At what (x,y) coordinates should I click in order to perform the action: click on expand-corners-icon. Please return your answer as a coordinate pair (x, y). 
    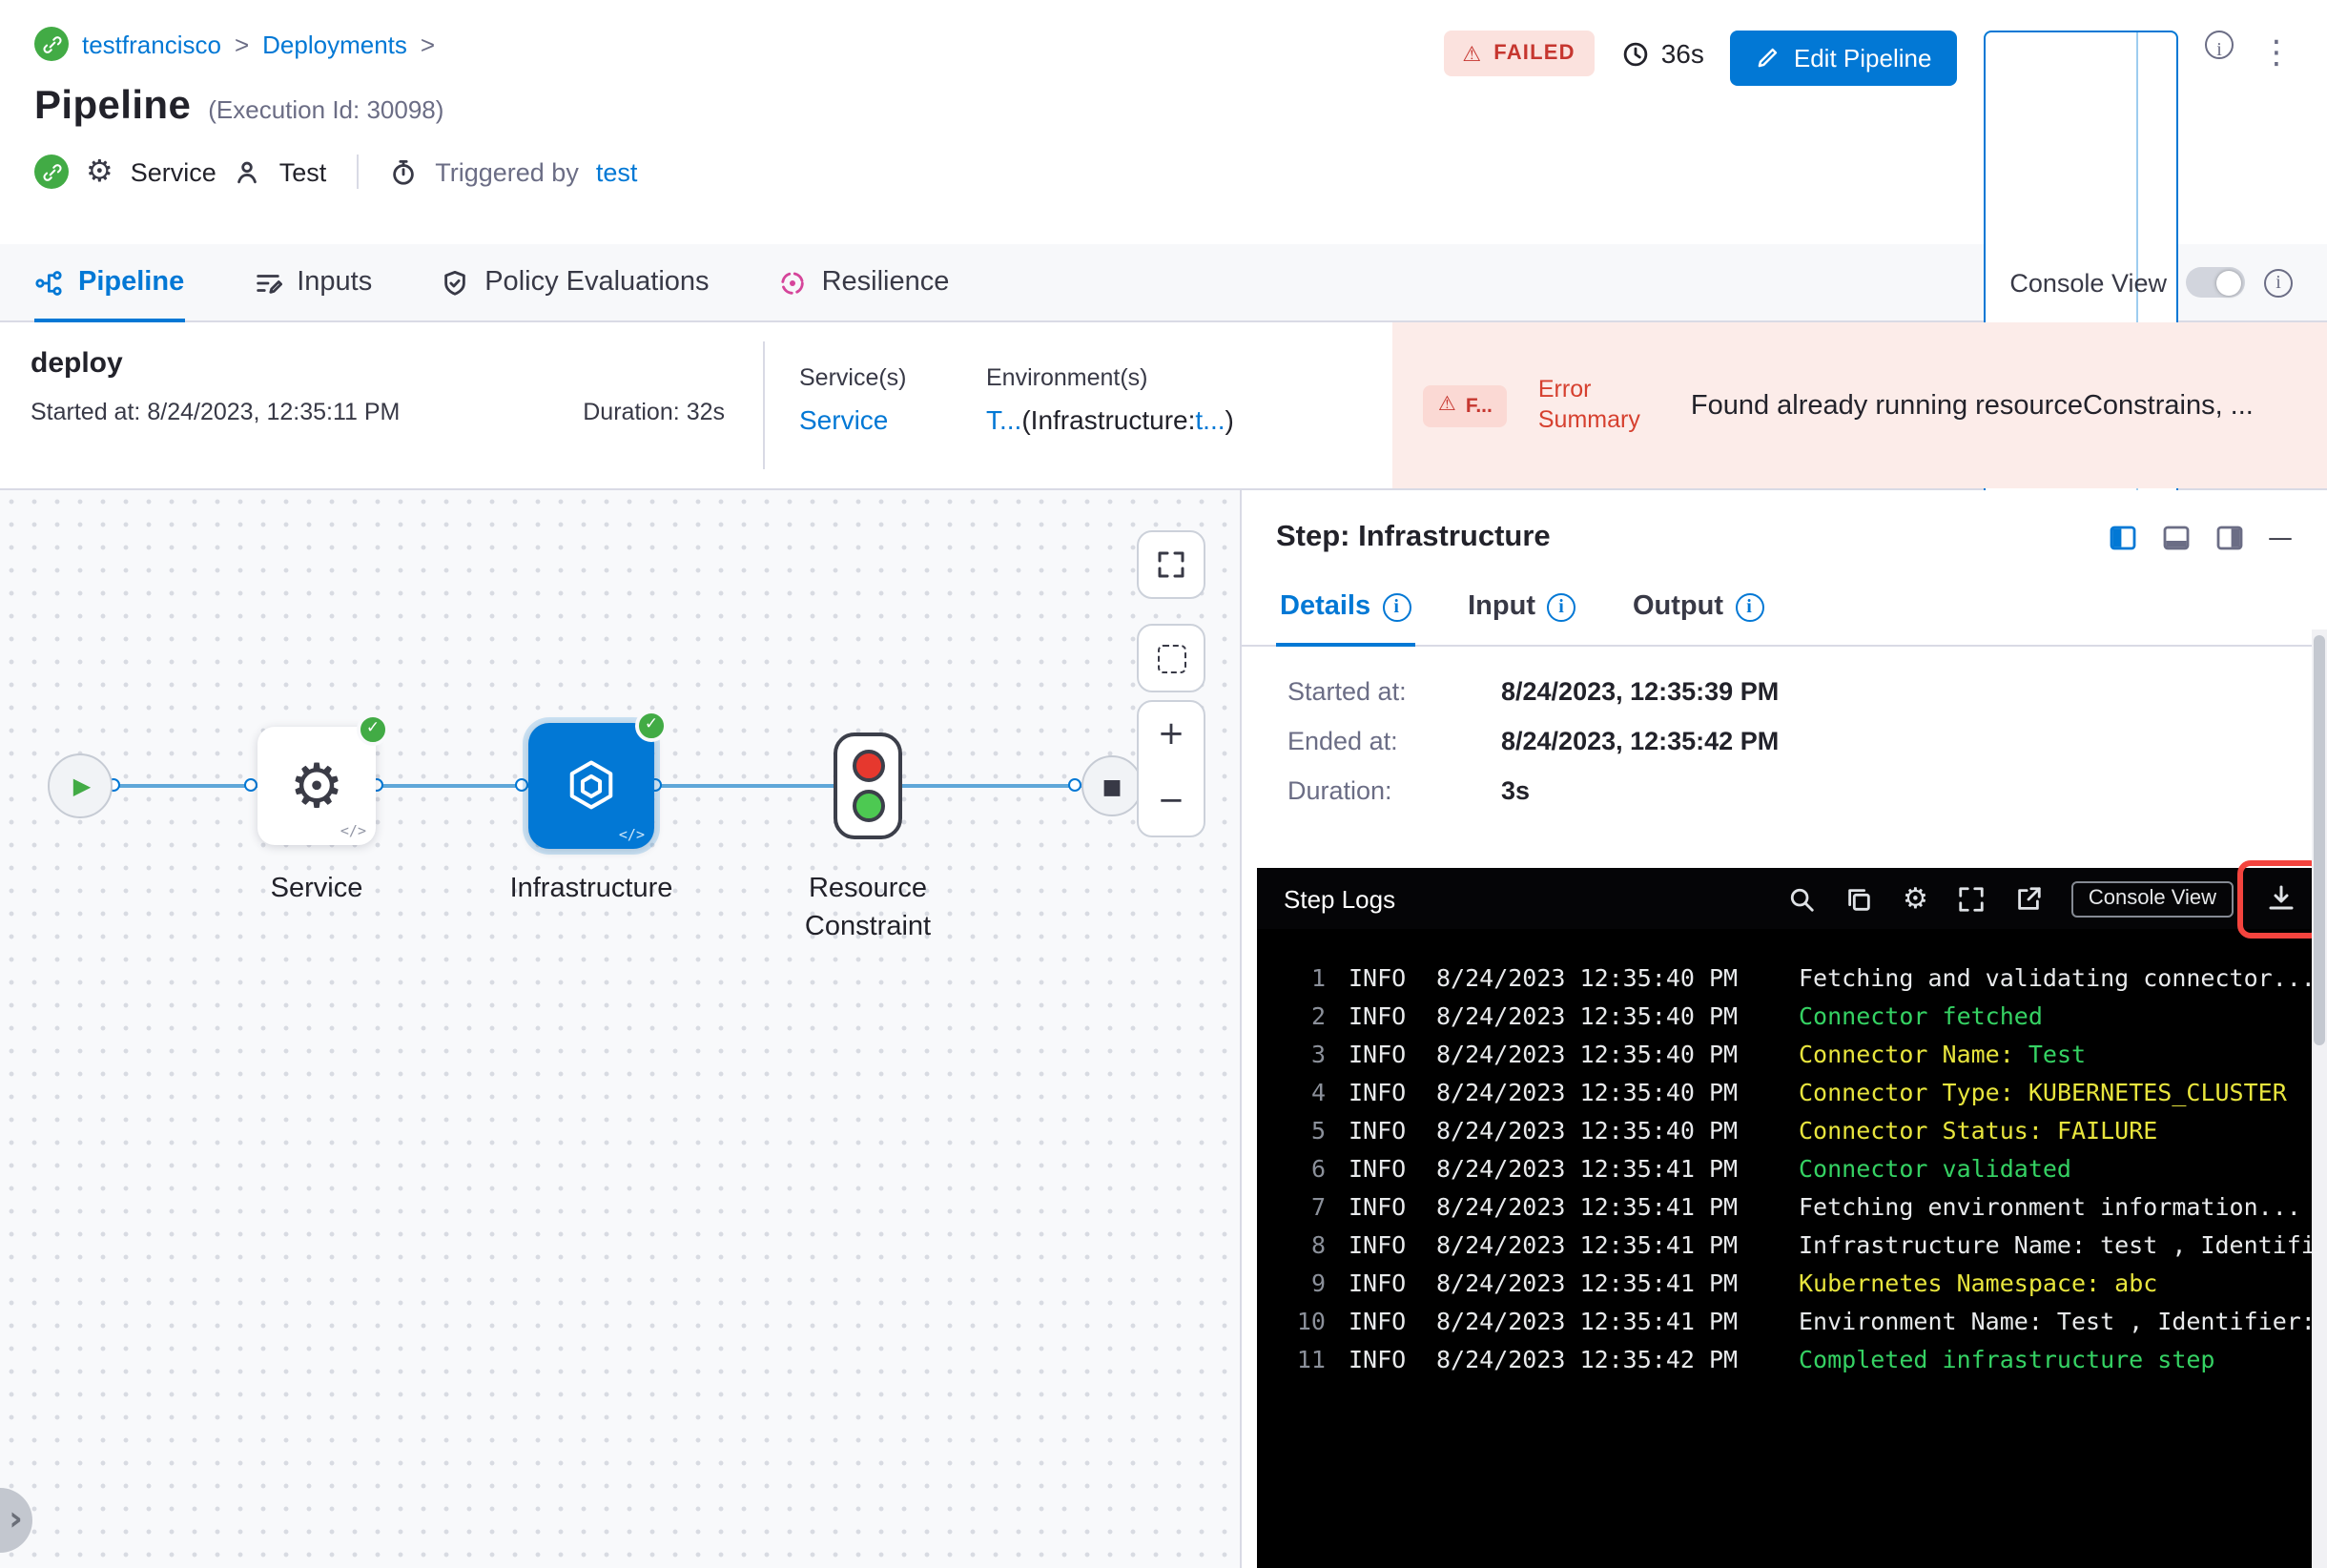
    Looking at the image, I should click on (1171, 564).